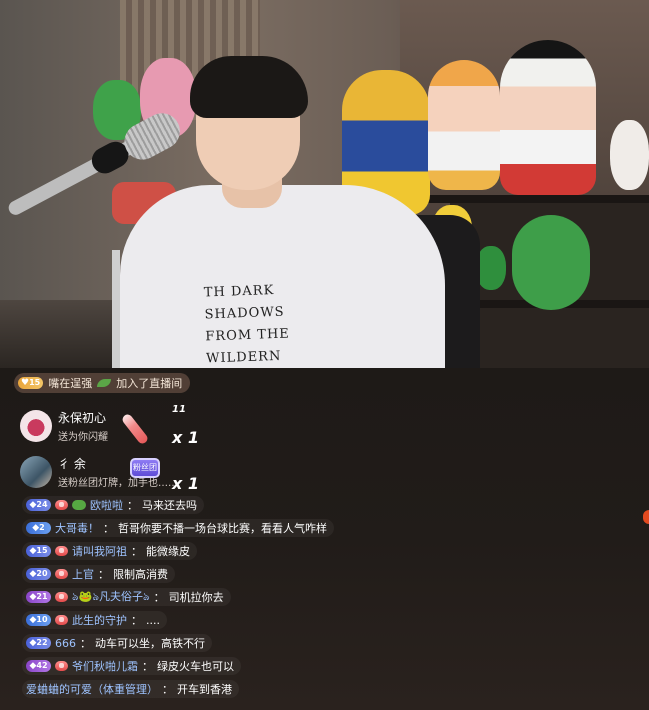  Describe the element at coordinates (38, 551) in the screenshot. I see `user-level-badge: ◆ 15` at that location.